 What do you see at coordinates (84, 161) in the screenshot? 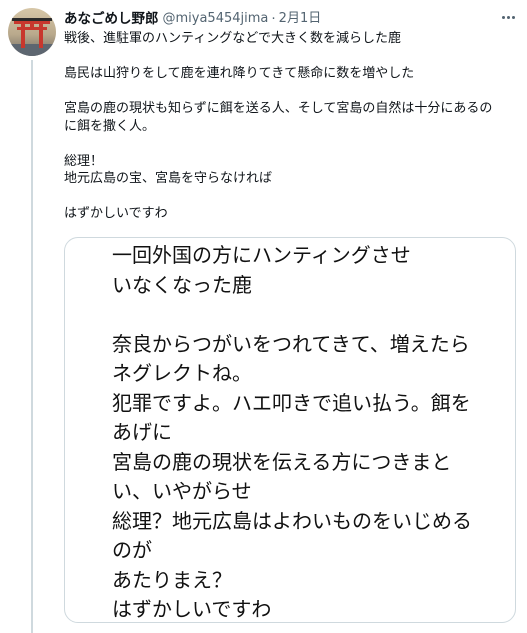
I see `tweet-line: 総理！` at bounding box center [84, 161].